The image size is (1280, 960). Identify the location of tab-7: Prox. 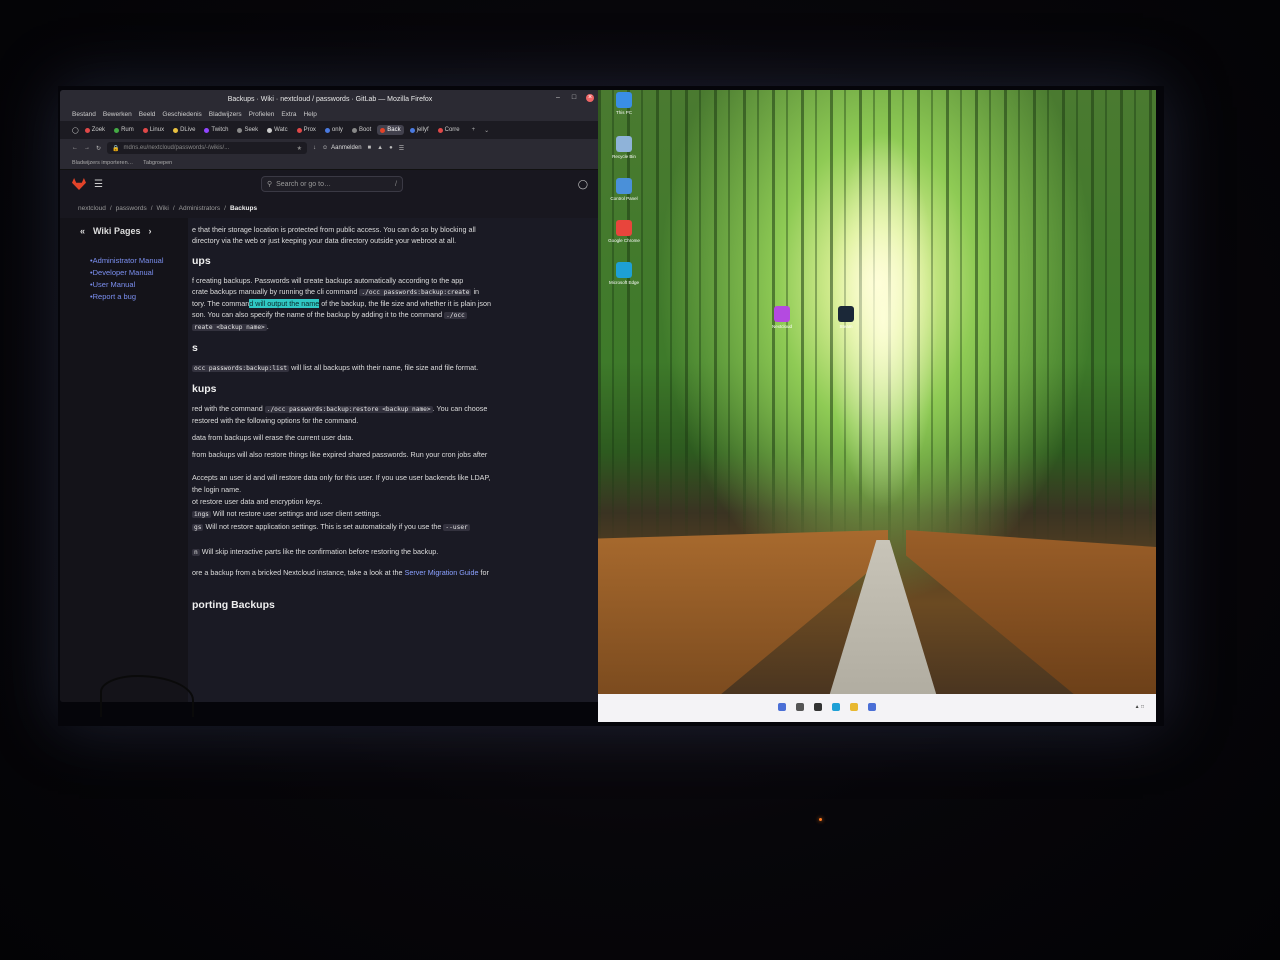
(306, 130).